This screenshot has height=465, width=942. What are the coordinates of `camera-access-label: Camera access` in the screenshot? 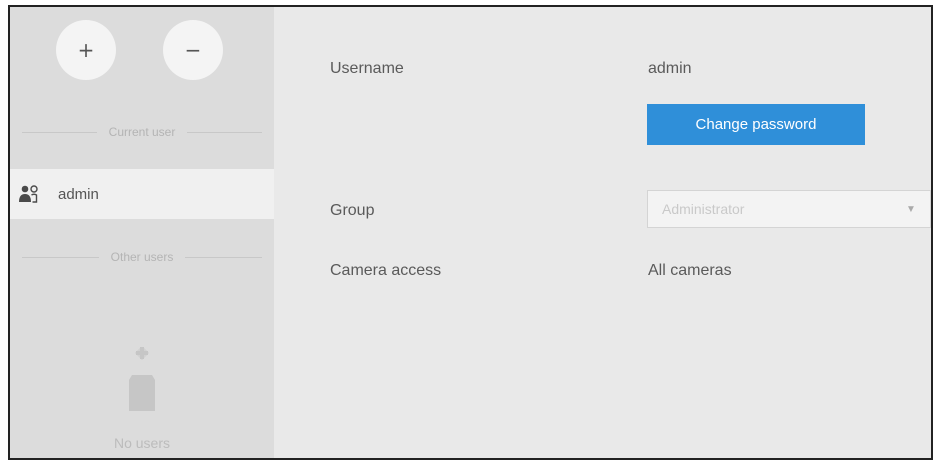 It's located at (386, 270).